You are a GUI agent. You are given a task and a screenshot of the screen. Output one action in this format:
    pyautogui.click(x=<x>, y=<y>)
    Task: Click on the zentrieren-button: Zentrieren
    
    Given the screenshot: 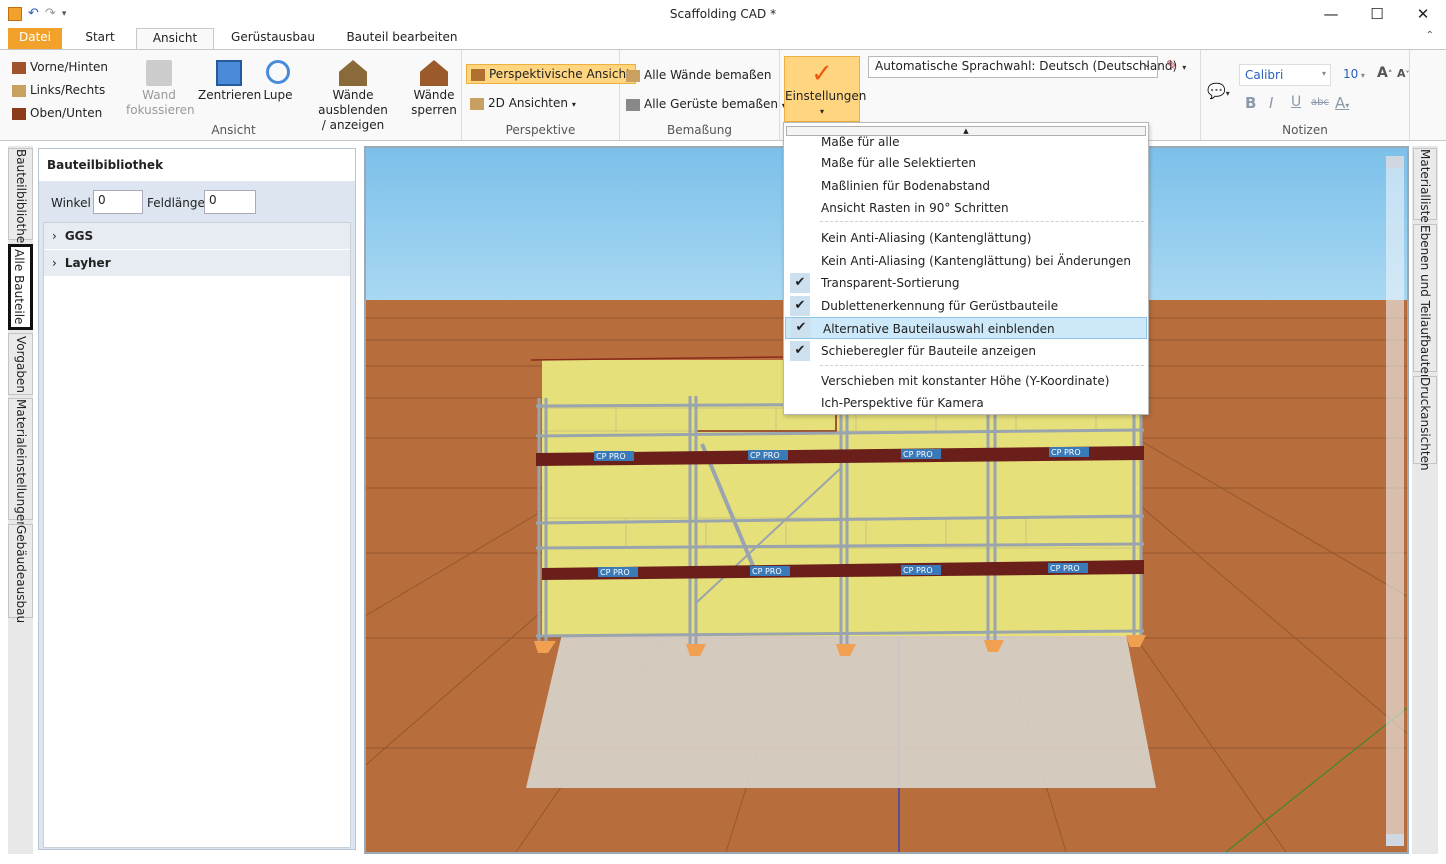 What is the action you would take?
    pyautogui.click(x=229, y=81)
    